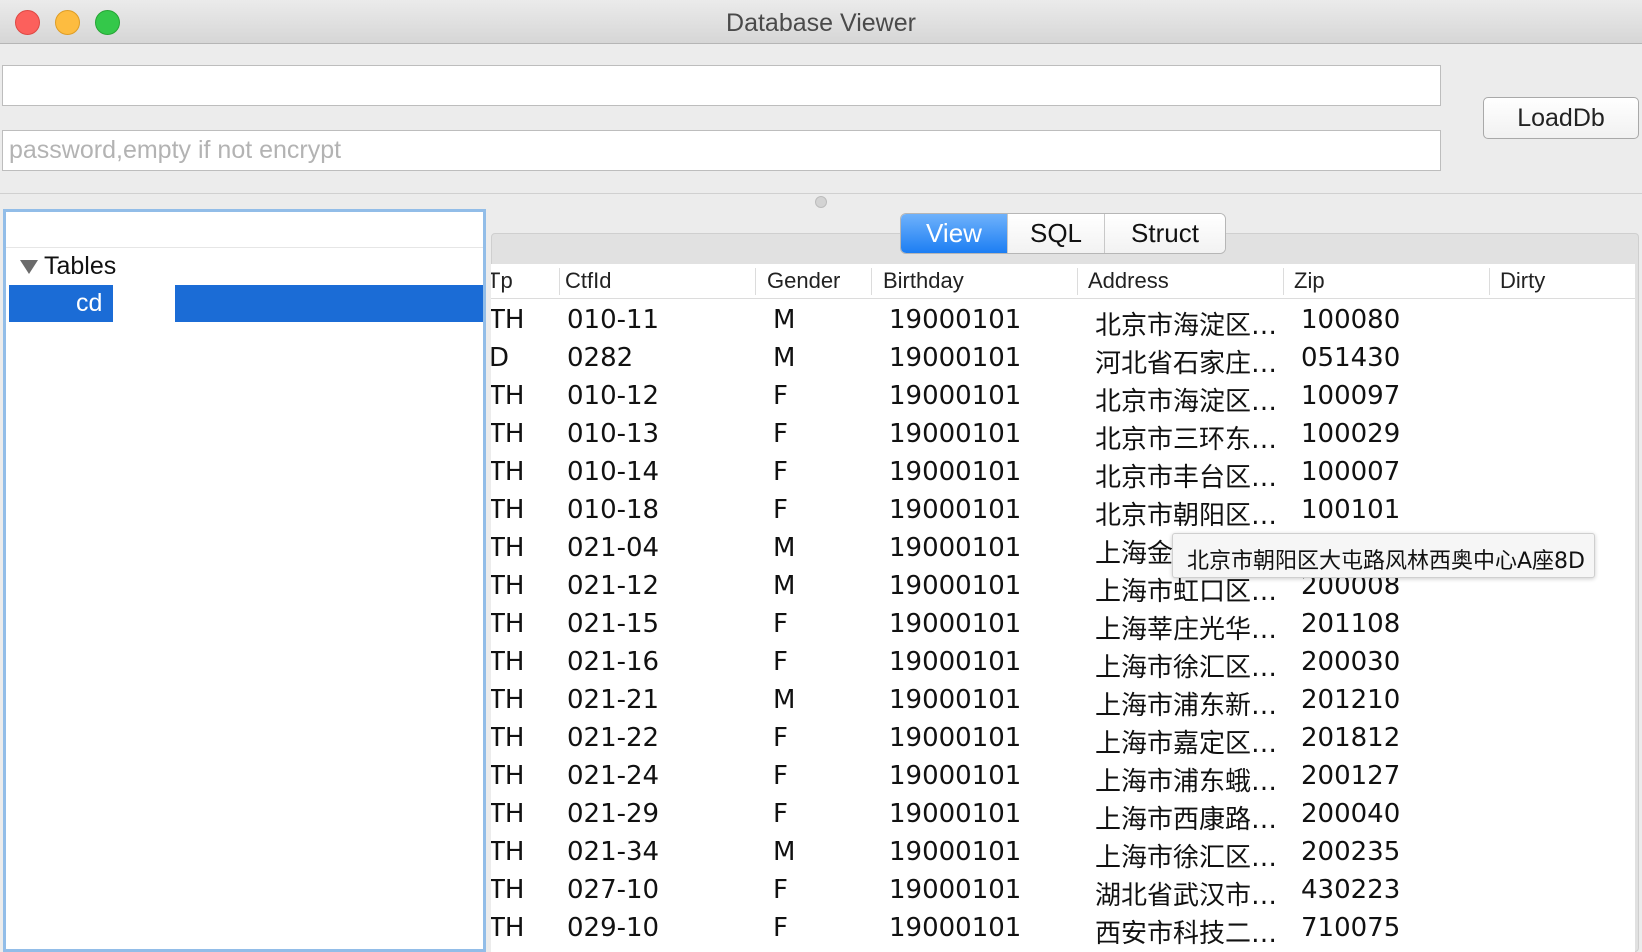 The image size is (1642, 952). Describe the element at coordinates (246, 303) in the screenshot. I see `tree-item-table: cd` at that location.